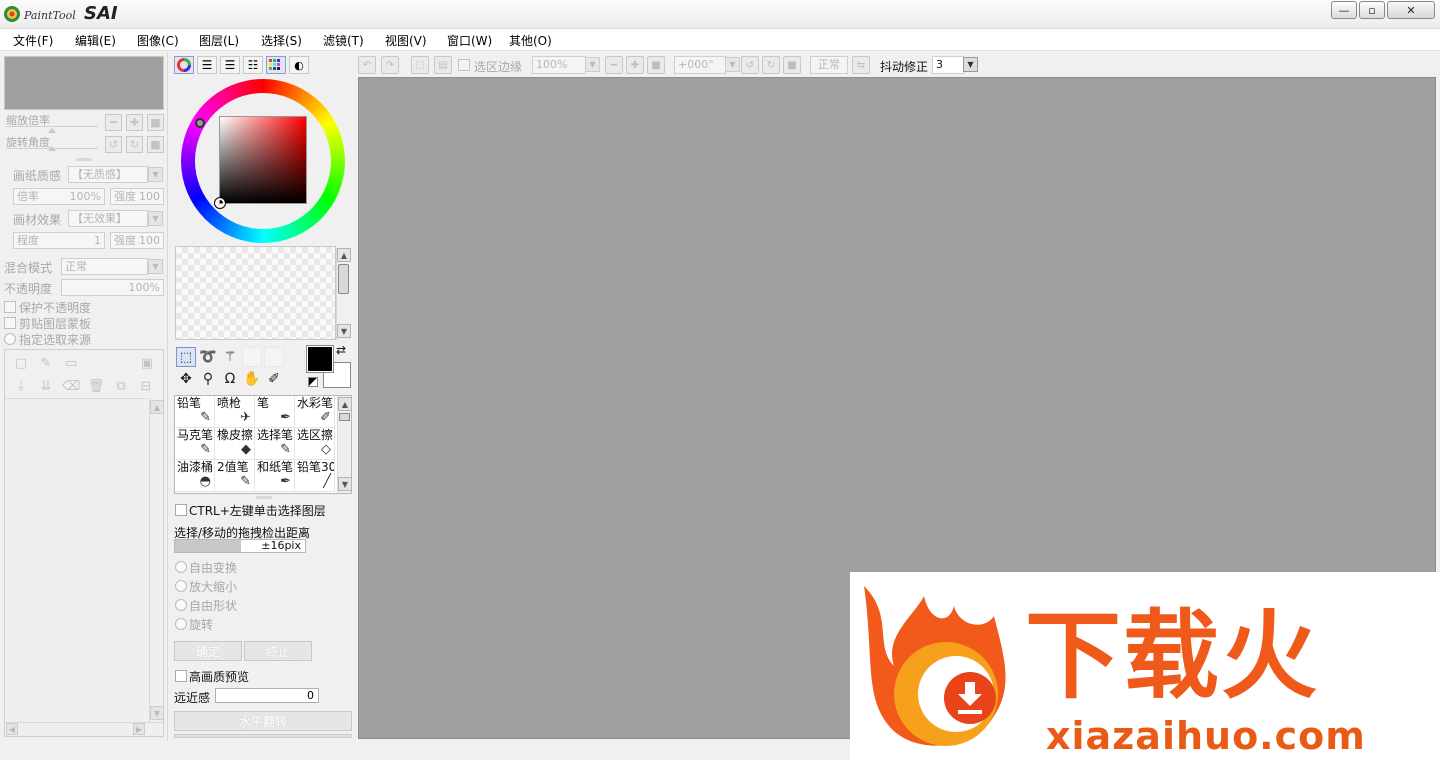 The height and width of the screenshot is (760, 1440). Describe the element at coordinates (530, 40) in the screenshot. I see `menu-other: 其他(O)` at that location.